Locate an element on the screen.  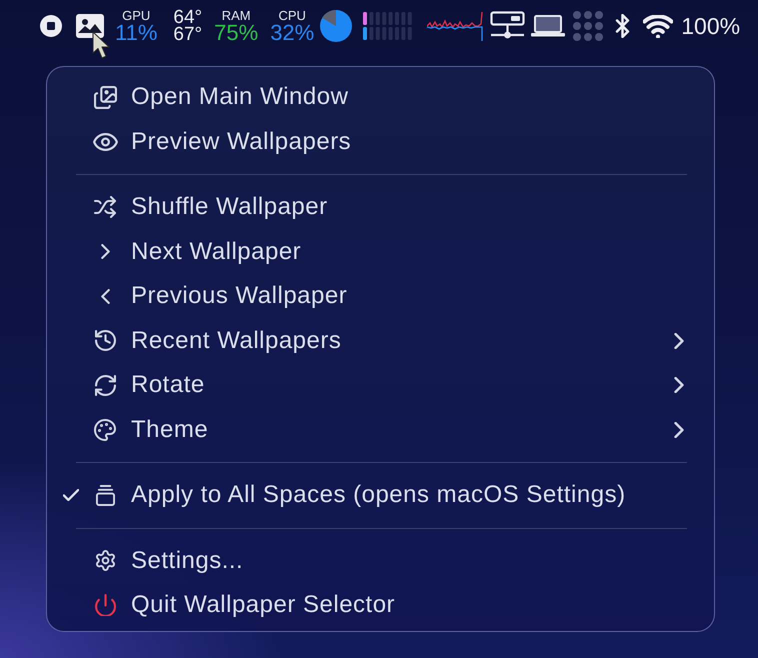
eye-icon is located at coordinates (105, 141).